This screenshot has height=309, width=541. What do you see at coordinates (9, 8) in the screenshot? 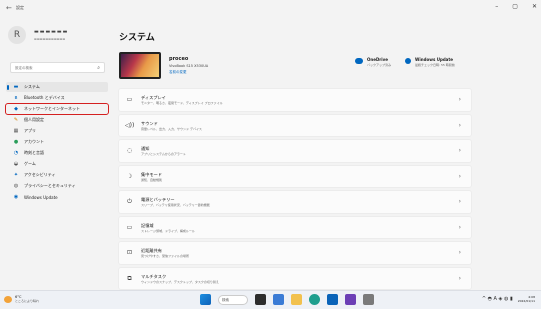
I see `back-arrow-icon: ←` at bounding box center [9, 8].